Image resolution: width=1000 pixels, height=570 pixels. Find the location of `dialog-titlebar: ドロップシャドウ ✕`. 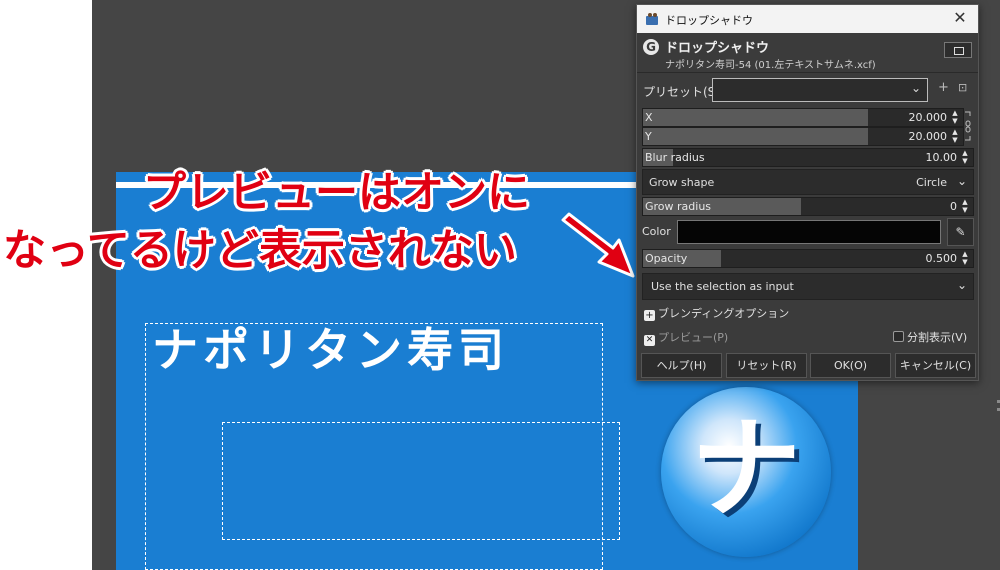

dialog-titlebar: ドロップシャドウ ✕ is located at coordinates (807, 19).